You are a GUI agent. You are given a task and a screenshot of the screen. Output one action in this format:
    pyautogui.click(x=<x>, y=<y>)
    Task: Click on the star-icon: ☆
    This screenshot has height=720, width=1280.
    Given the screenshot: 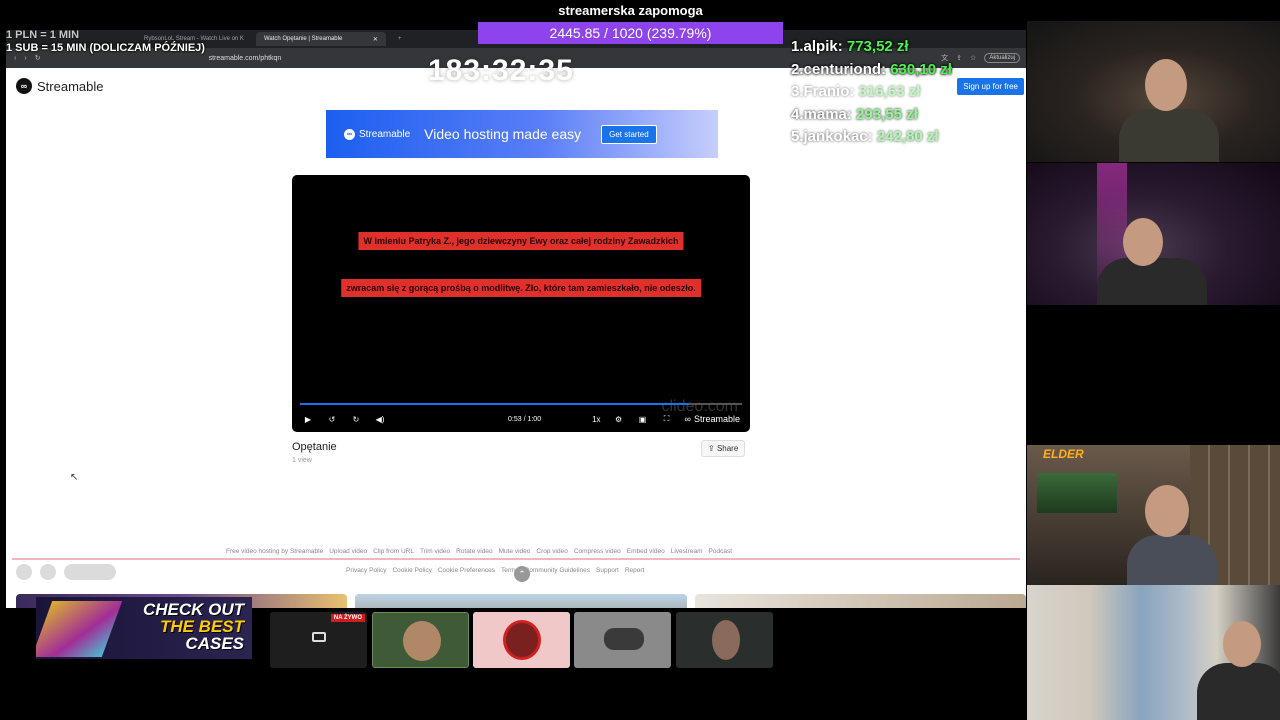 What is the action you would take?
    pyautogui.click(x=973, y=58)
    